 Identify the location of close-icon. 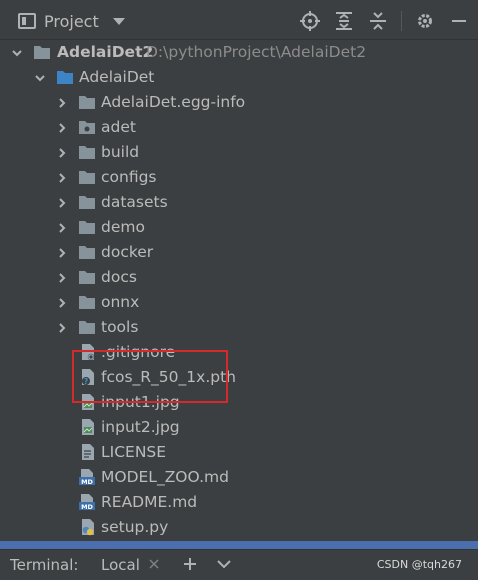
(154, 564).